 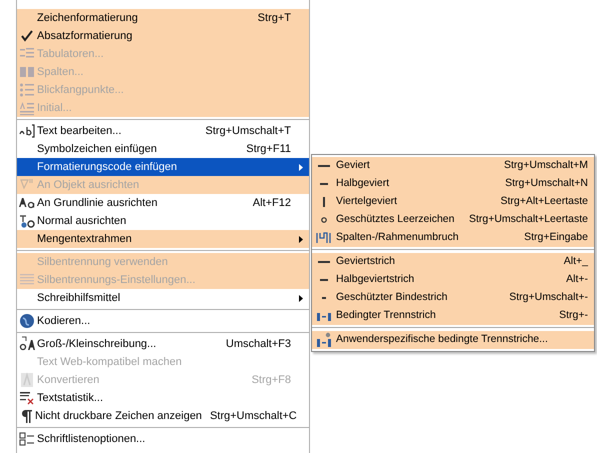 I want to click on column-break-icon, so click(x=324, y=238).